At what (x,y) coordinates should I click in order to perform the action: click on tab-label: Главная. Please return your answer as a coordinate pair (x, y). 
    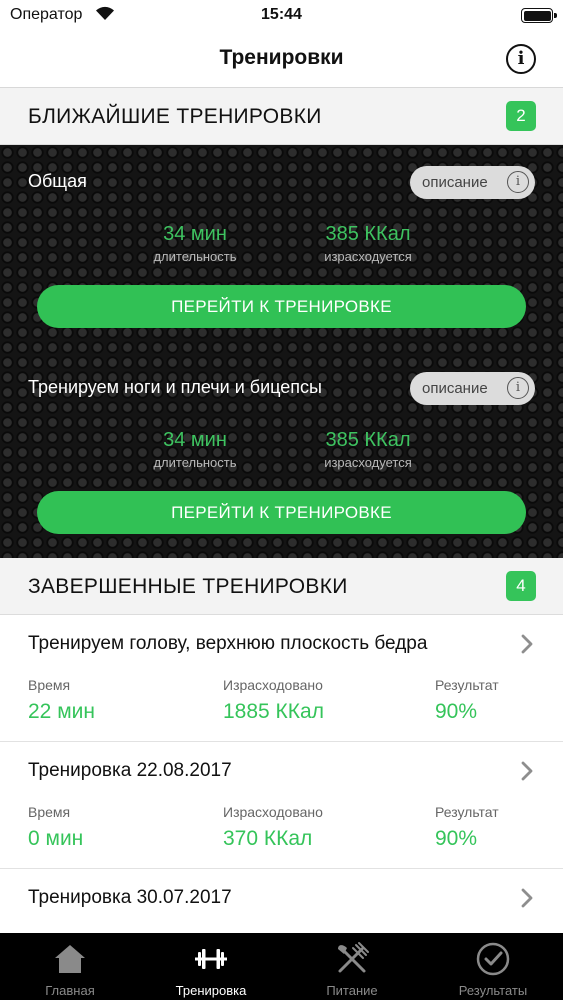
    Looking at the image, I should click on (70, 990).